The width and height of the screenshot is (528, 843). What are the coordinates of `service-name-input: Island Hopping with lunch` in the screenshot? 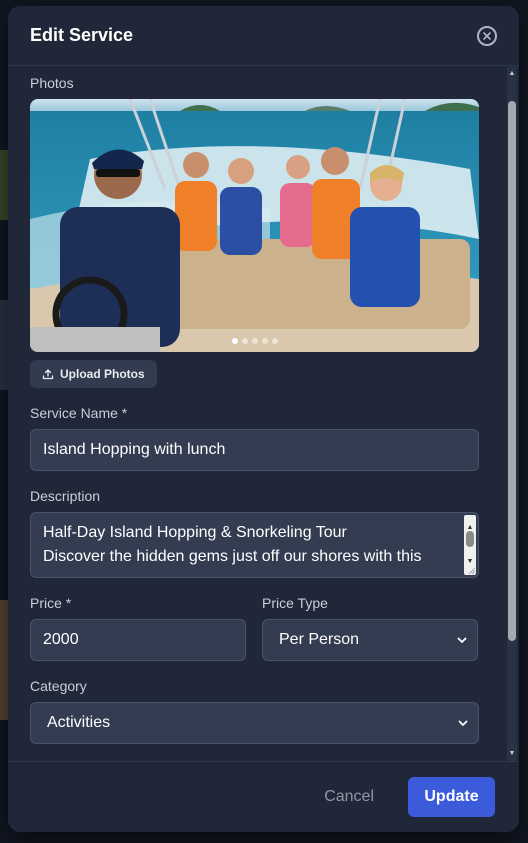 It's located at (254, 450).